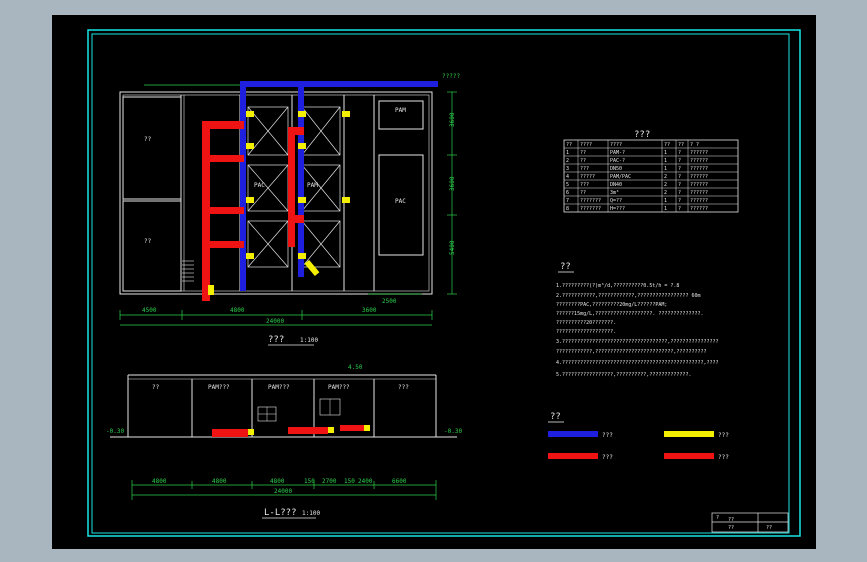  Describe the element at coordinates (349, 481) in the screenshot. I see `section-dim-6: 150` at that location.